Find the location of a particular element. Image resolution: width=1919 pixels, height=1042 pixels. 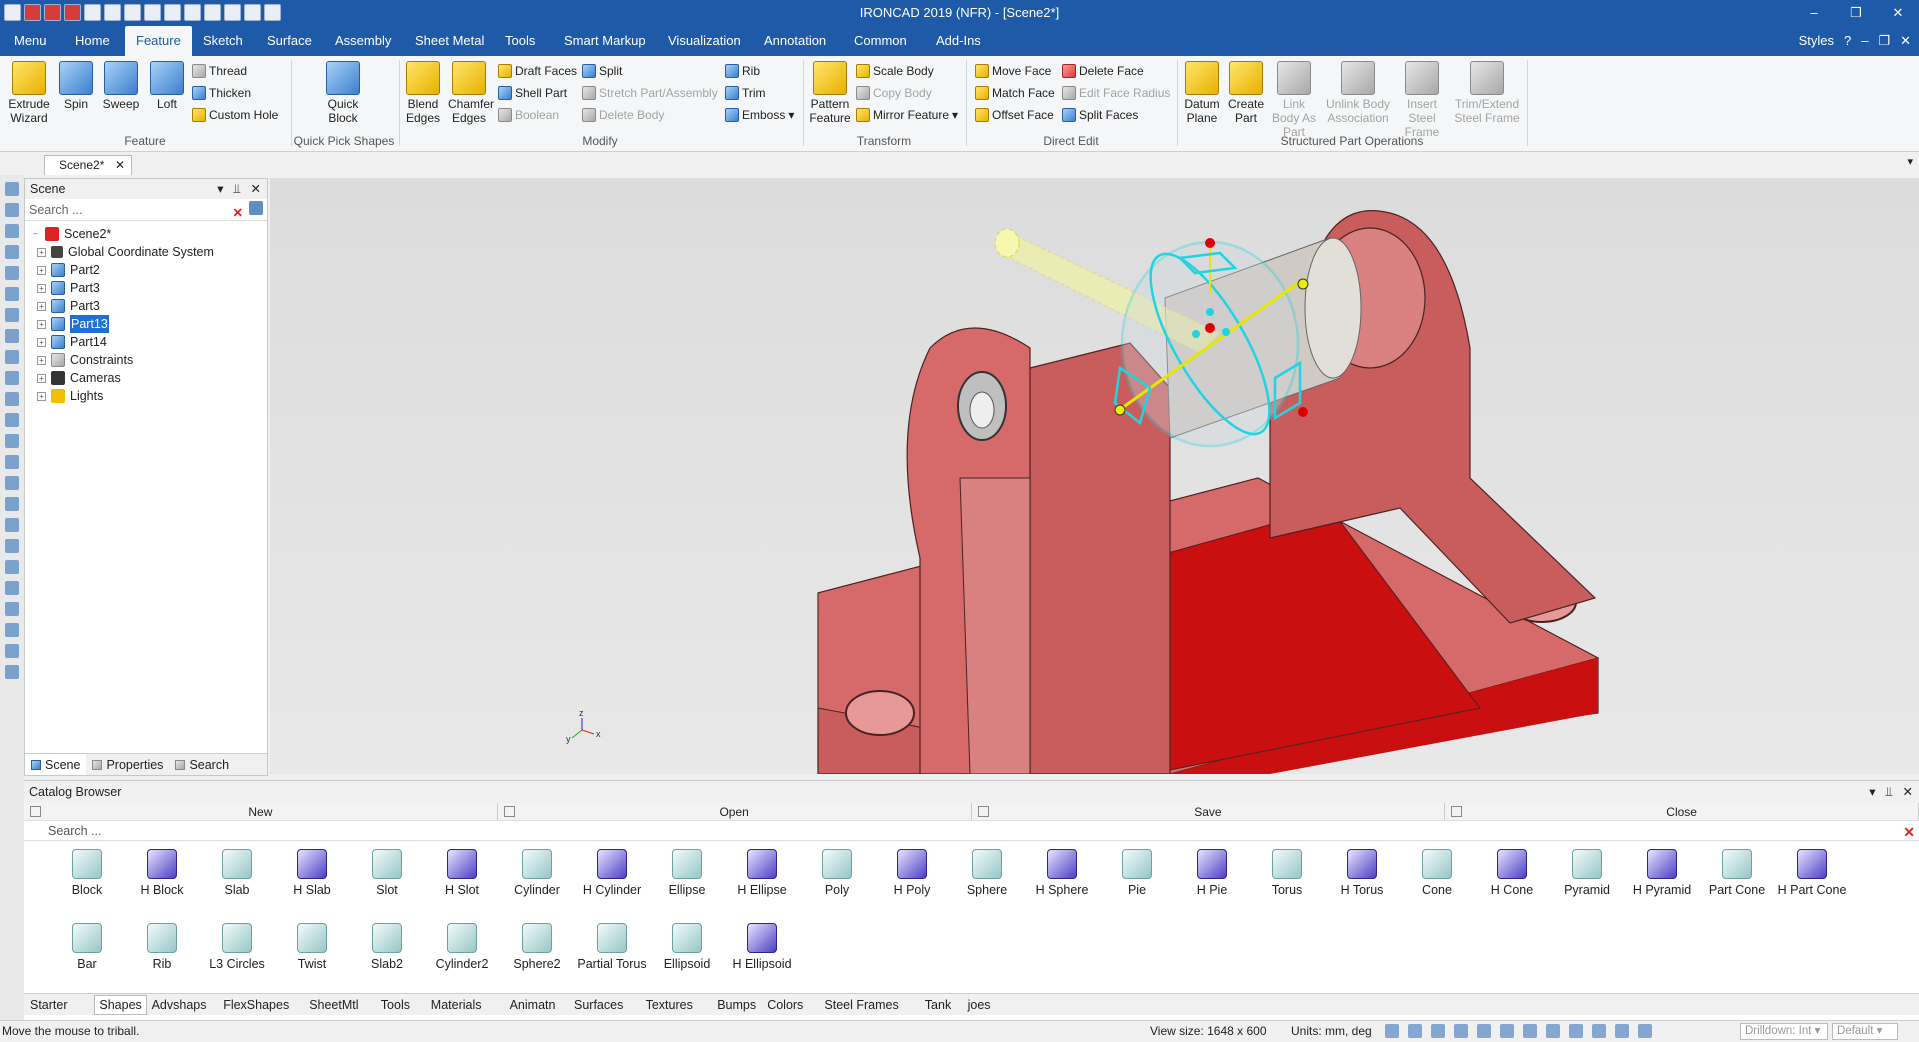

catalog-tab-bumps: Bumps is located at coordinates (736, 1005).